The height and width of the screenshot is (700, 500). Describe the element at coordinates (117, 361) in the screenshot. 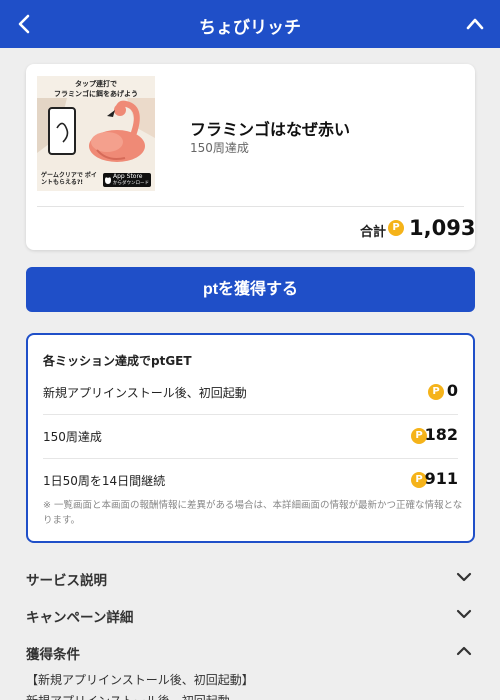

I see `missions-title: 各ミッション達成でptGET` at that location.